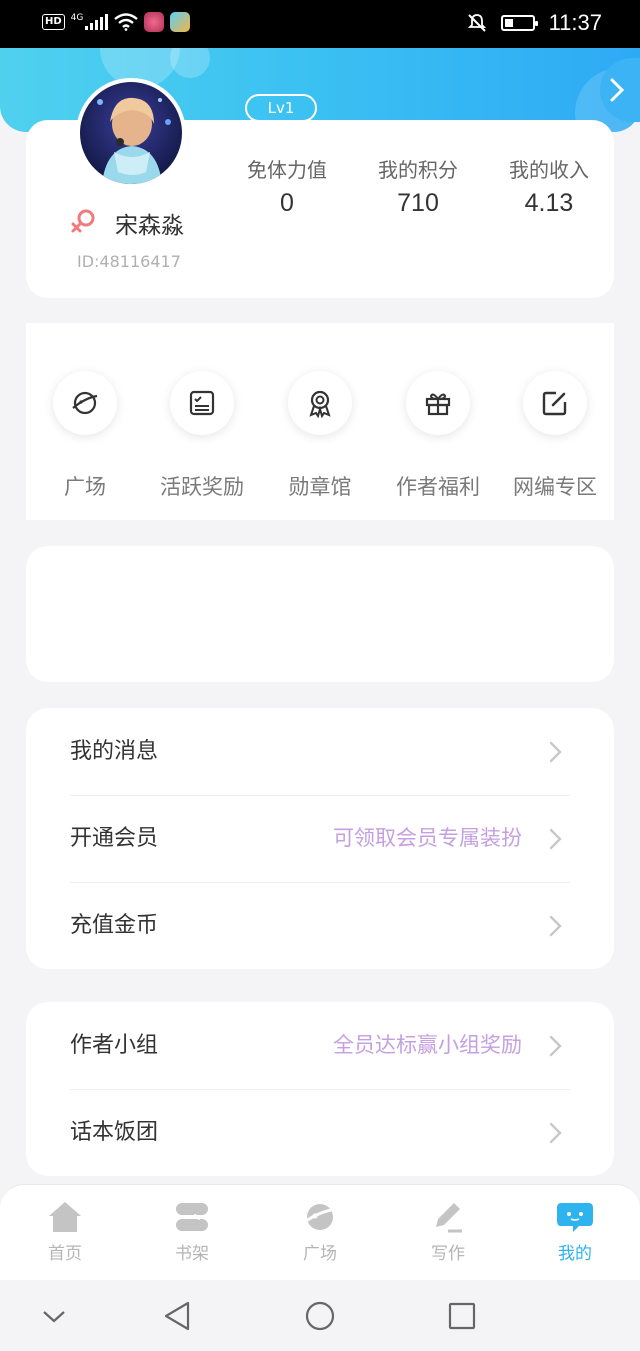  What do you see at coordinates (281, 108) in the screenshot?
I see `level-badge: Lv1` at bounding box center [281, 108].